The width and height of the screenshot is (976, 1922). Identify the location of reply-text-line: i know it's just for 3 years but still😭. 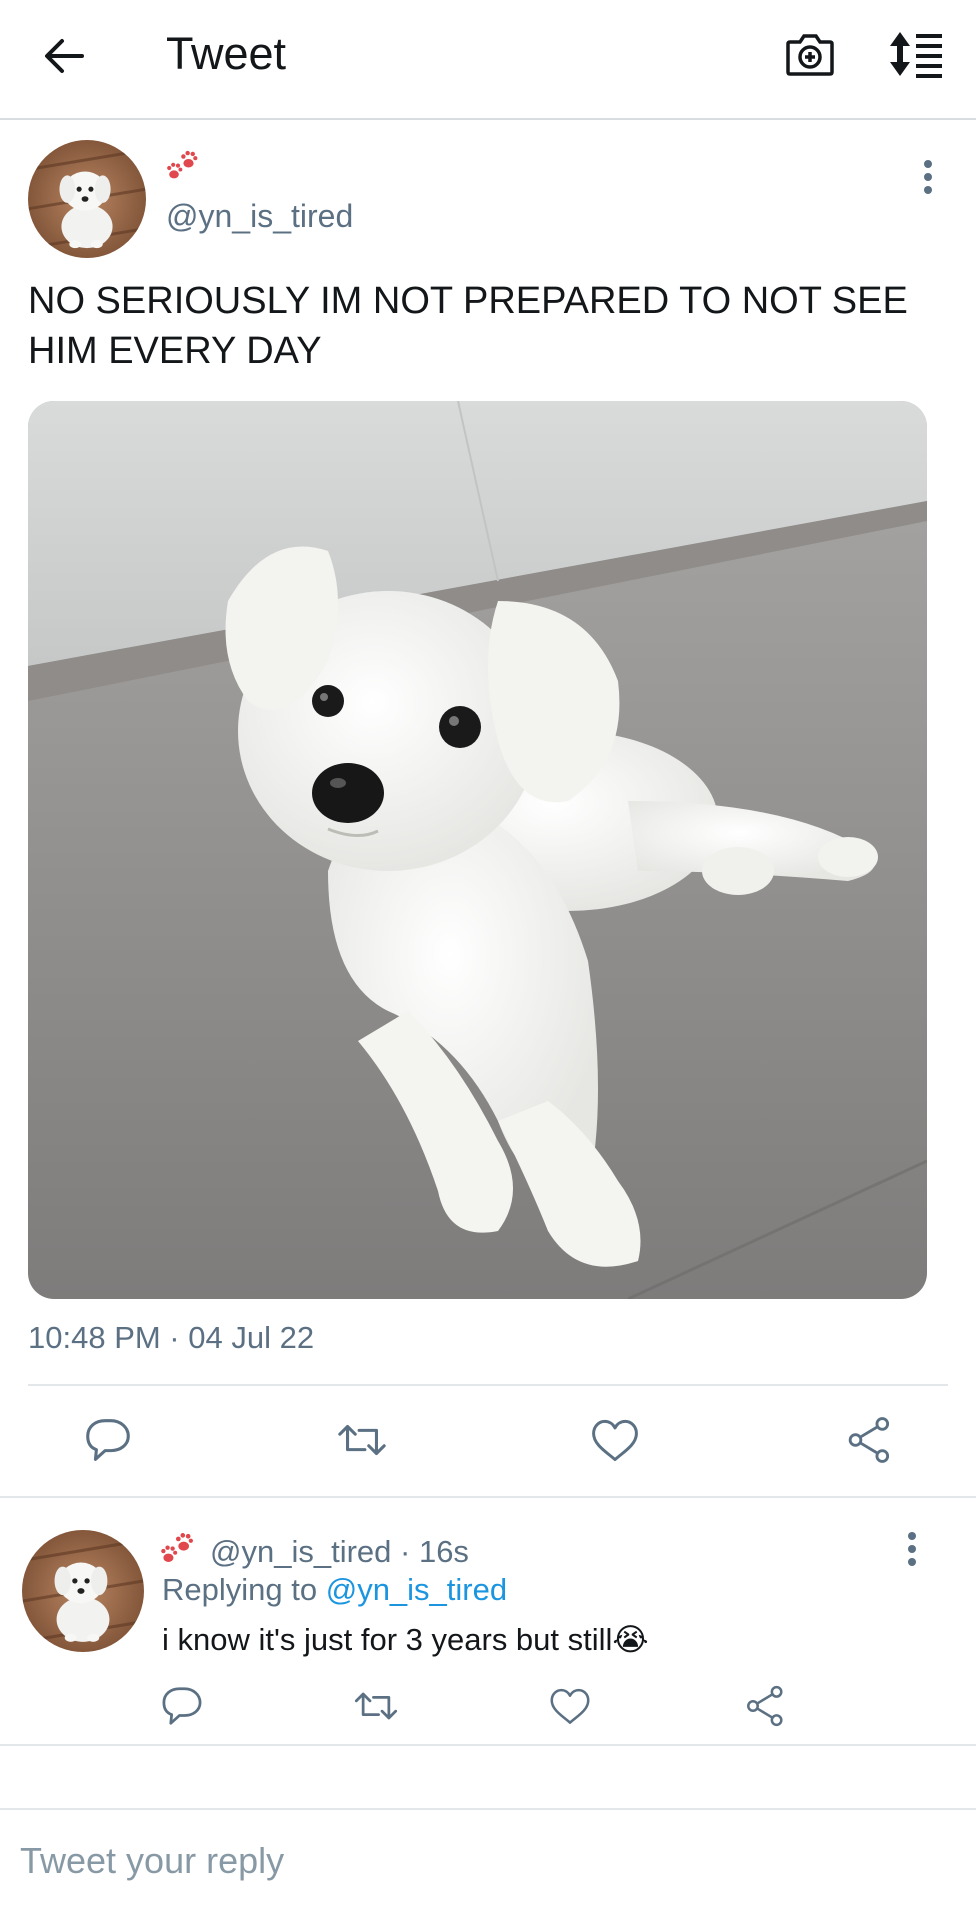
(405, 1640).